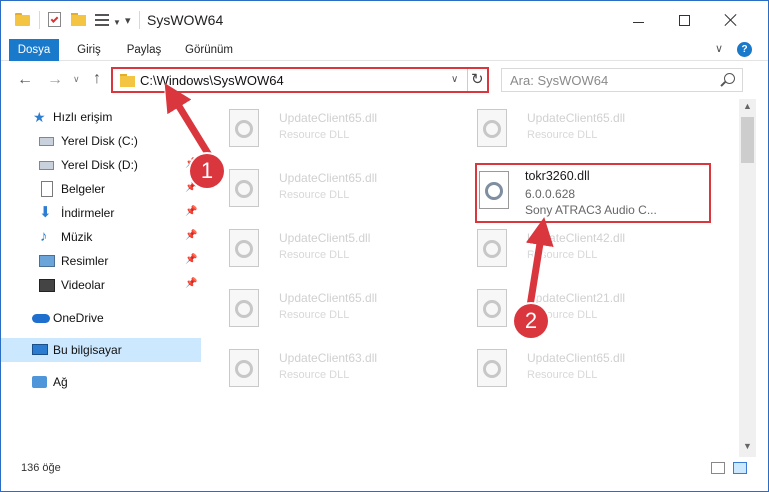 The width and height of the screenshot is (769, 492). What do you see at coordinates (25, 80) in the screenshot?
I see `back-arrow-icon: ←` at bounding box center [25, 80].